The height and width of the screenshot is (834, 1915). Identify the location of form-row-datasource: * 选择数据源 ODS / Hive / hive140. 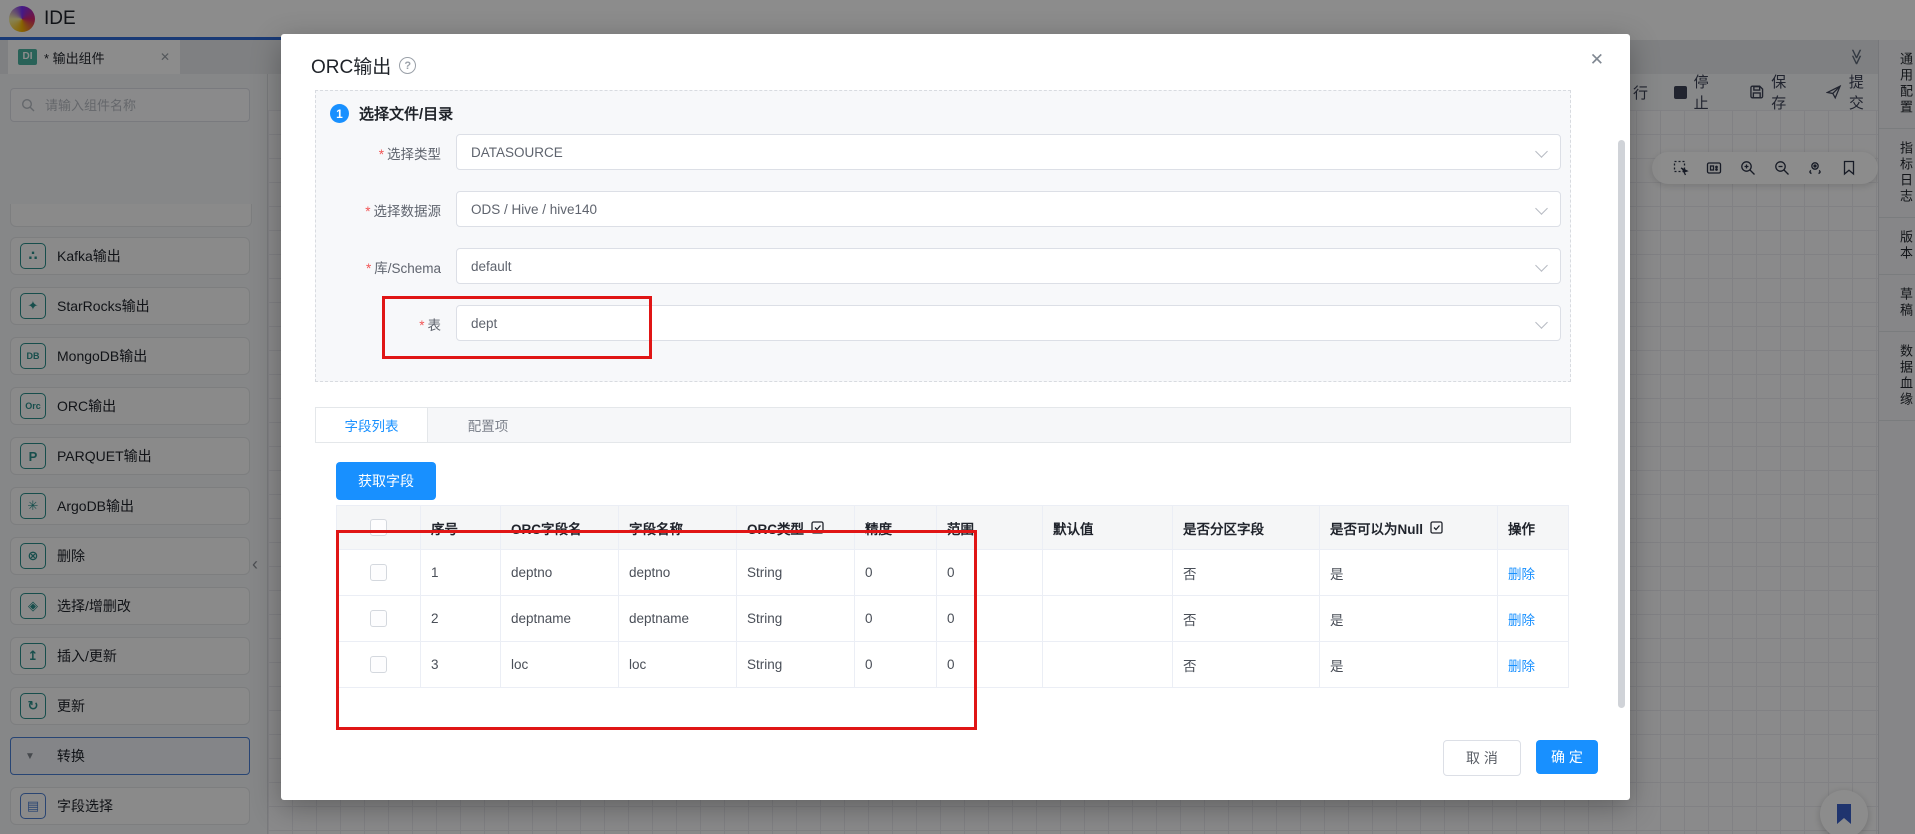
(943, 209).